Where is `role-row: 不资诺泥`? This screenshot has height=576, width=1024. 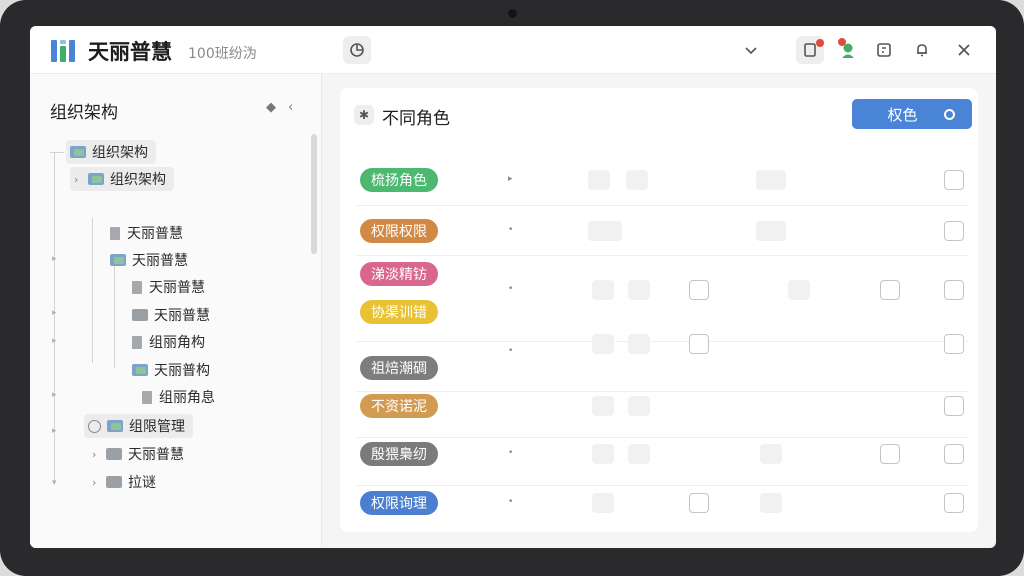 role-row: 不资诺泥 is located at coordinates (662, 415).